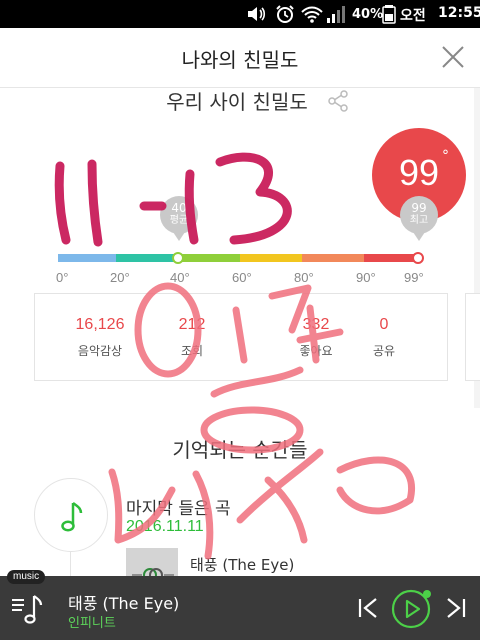 Image resolution: width=480 pixels, height=640 pixels. I want to click on player-artist-name: 인피니트, so click(92, 621).